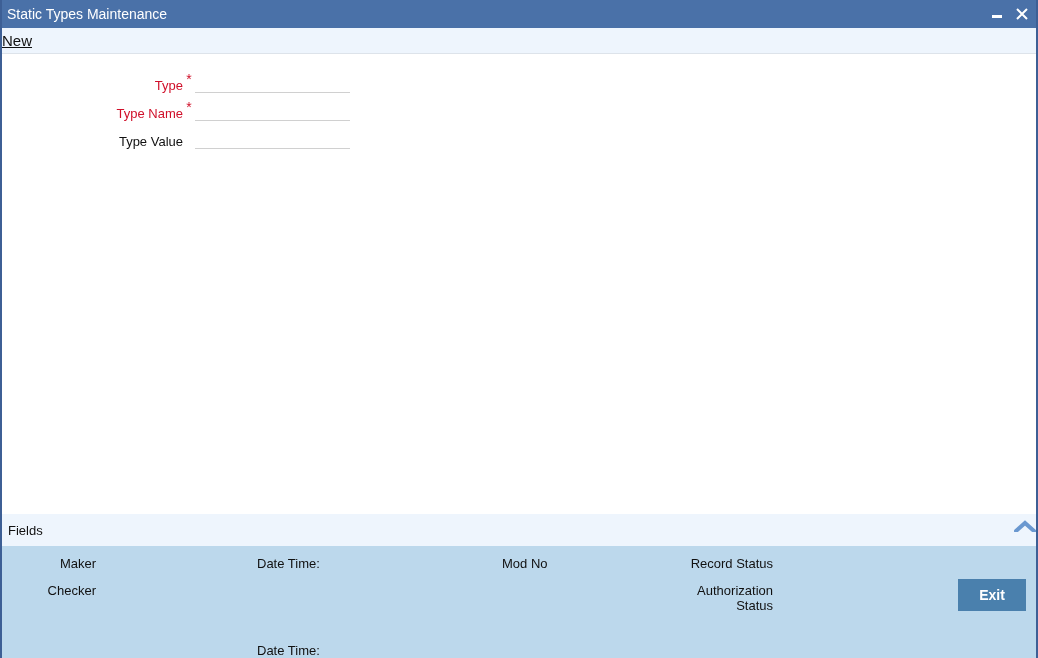  I want to click on field-label: Type, so click(168, 85).